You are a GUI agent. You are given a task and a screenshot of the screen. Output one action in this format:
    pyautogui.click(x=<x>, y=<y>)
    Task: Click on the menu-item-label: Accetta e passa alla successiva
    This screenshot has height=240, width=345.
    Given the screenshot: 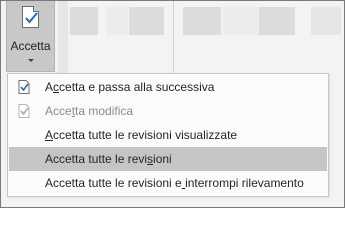 What is the action you would take?
    pyautogui.click(x=130, y=87)
    